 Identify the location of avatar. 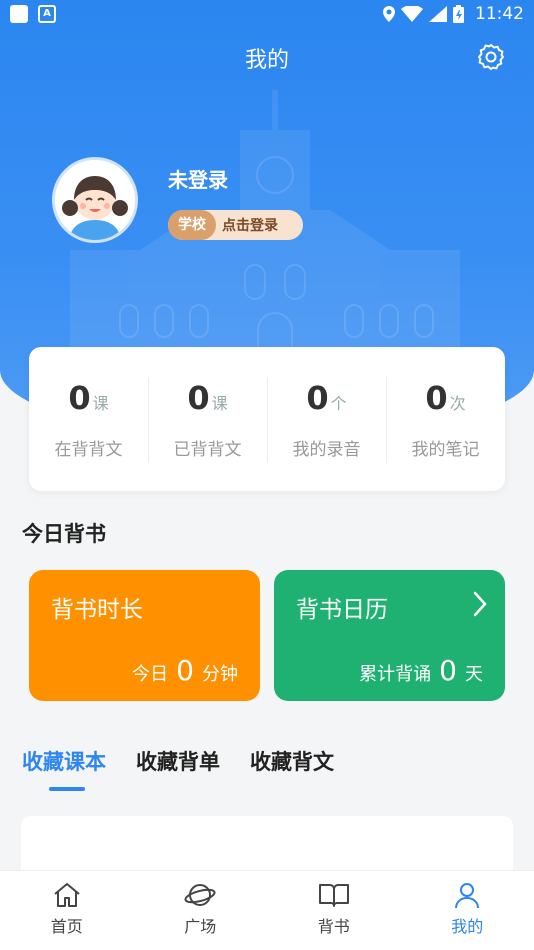
(95, 200).